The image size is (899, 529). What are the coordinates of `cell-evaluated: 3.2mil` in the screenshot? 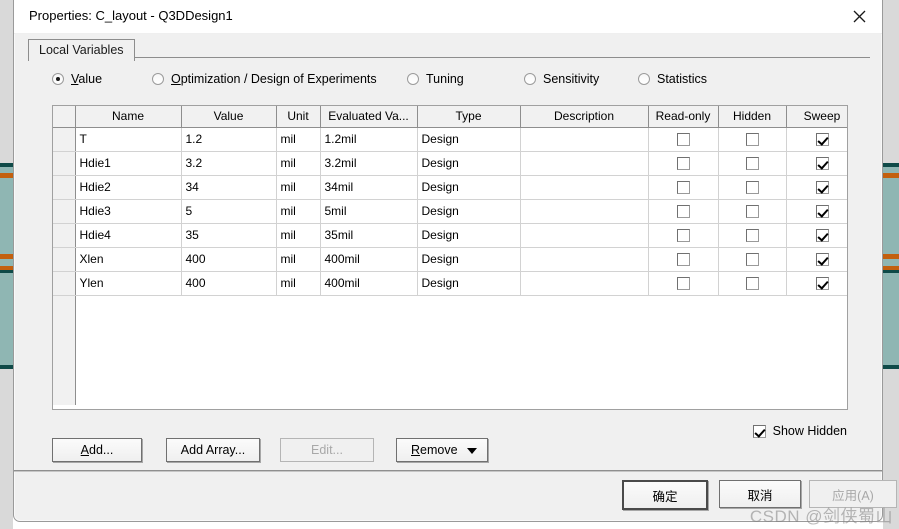 It's located at (369, 163).